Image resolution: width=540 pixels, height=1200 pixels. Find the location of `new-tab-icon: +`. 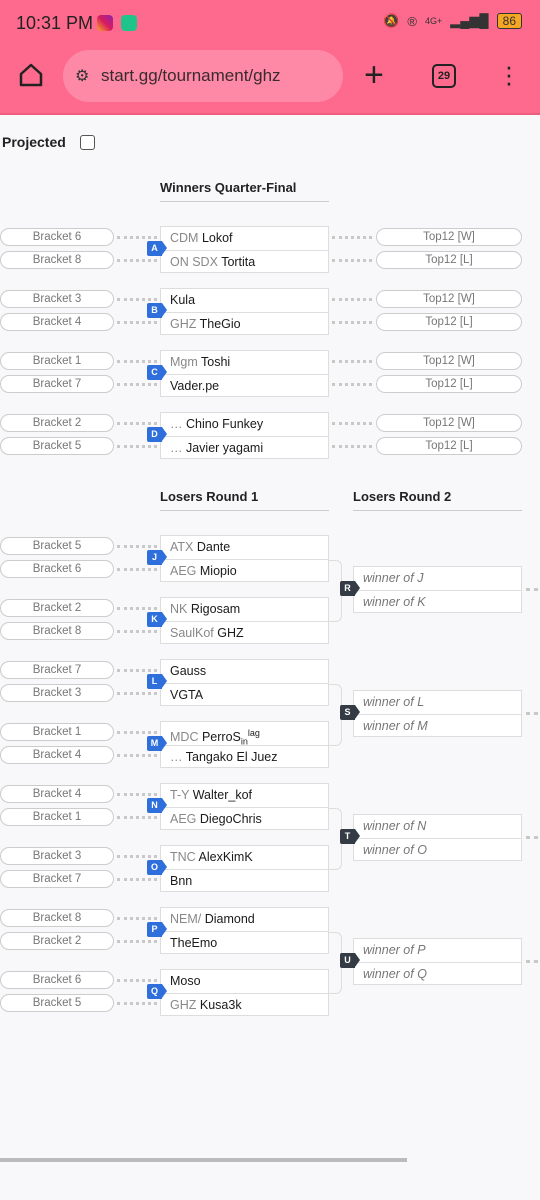

new-tab-icon: + is located at coordinates (374, 75).